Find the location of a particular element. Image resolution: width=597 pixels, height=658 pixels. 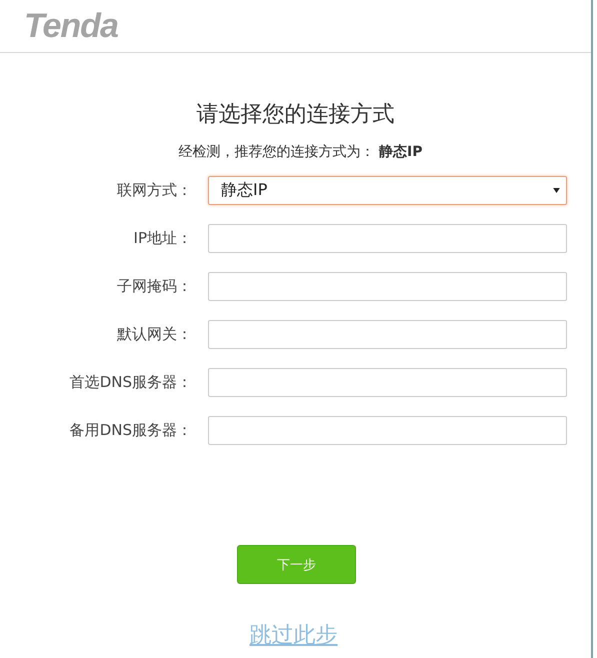

recommendation-text: 经检测，推荐您的连接方式为： 静态IP is located at coordinates (300, 152).